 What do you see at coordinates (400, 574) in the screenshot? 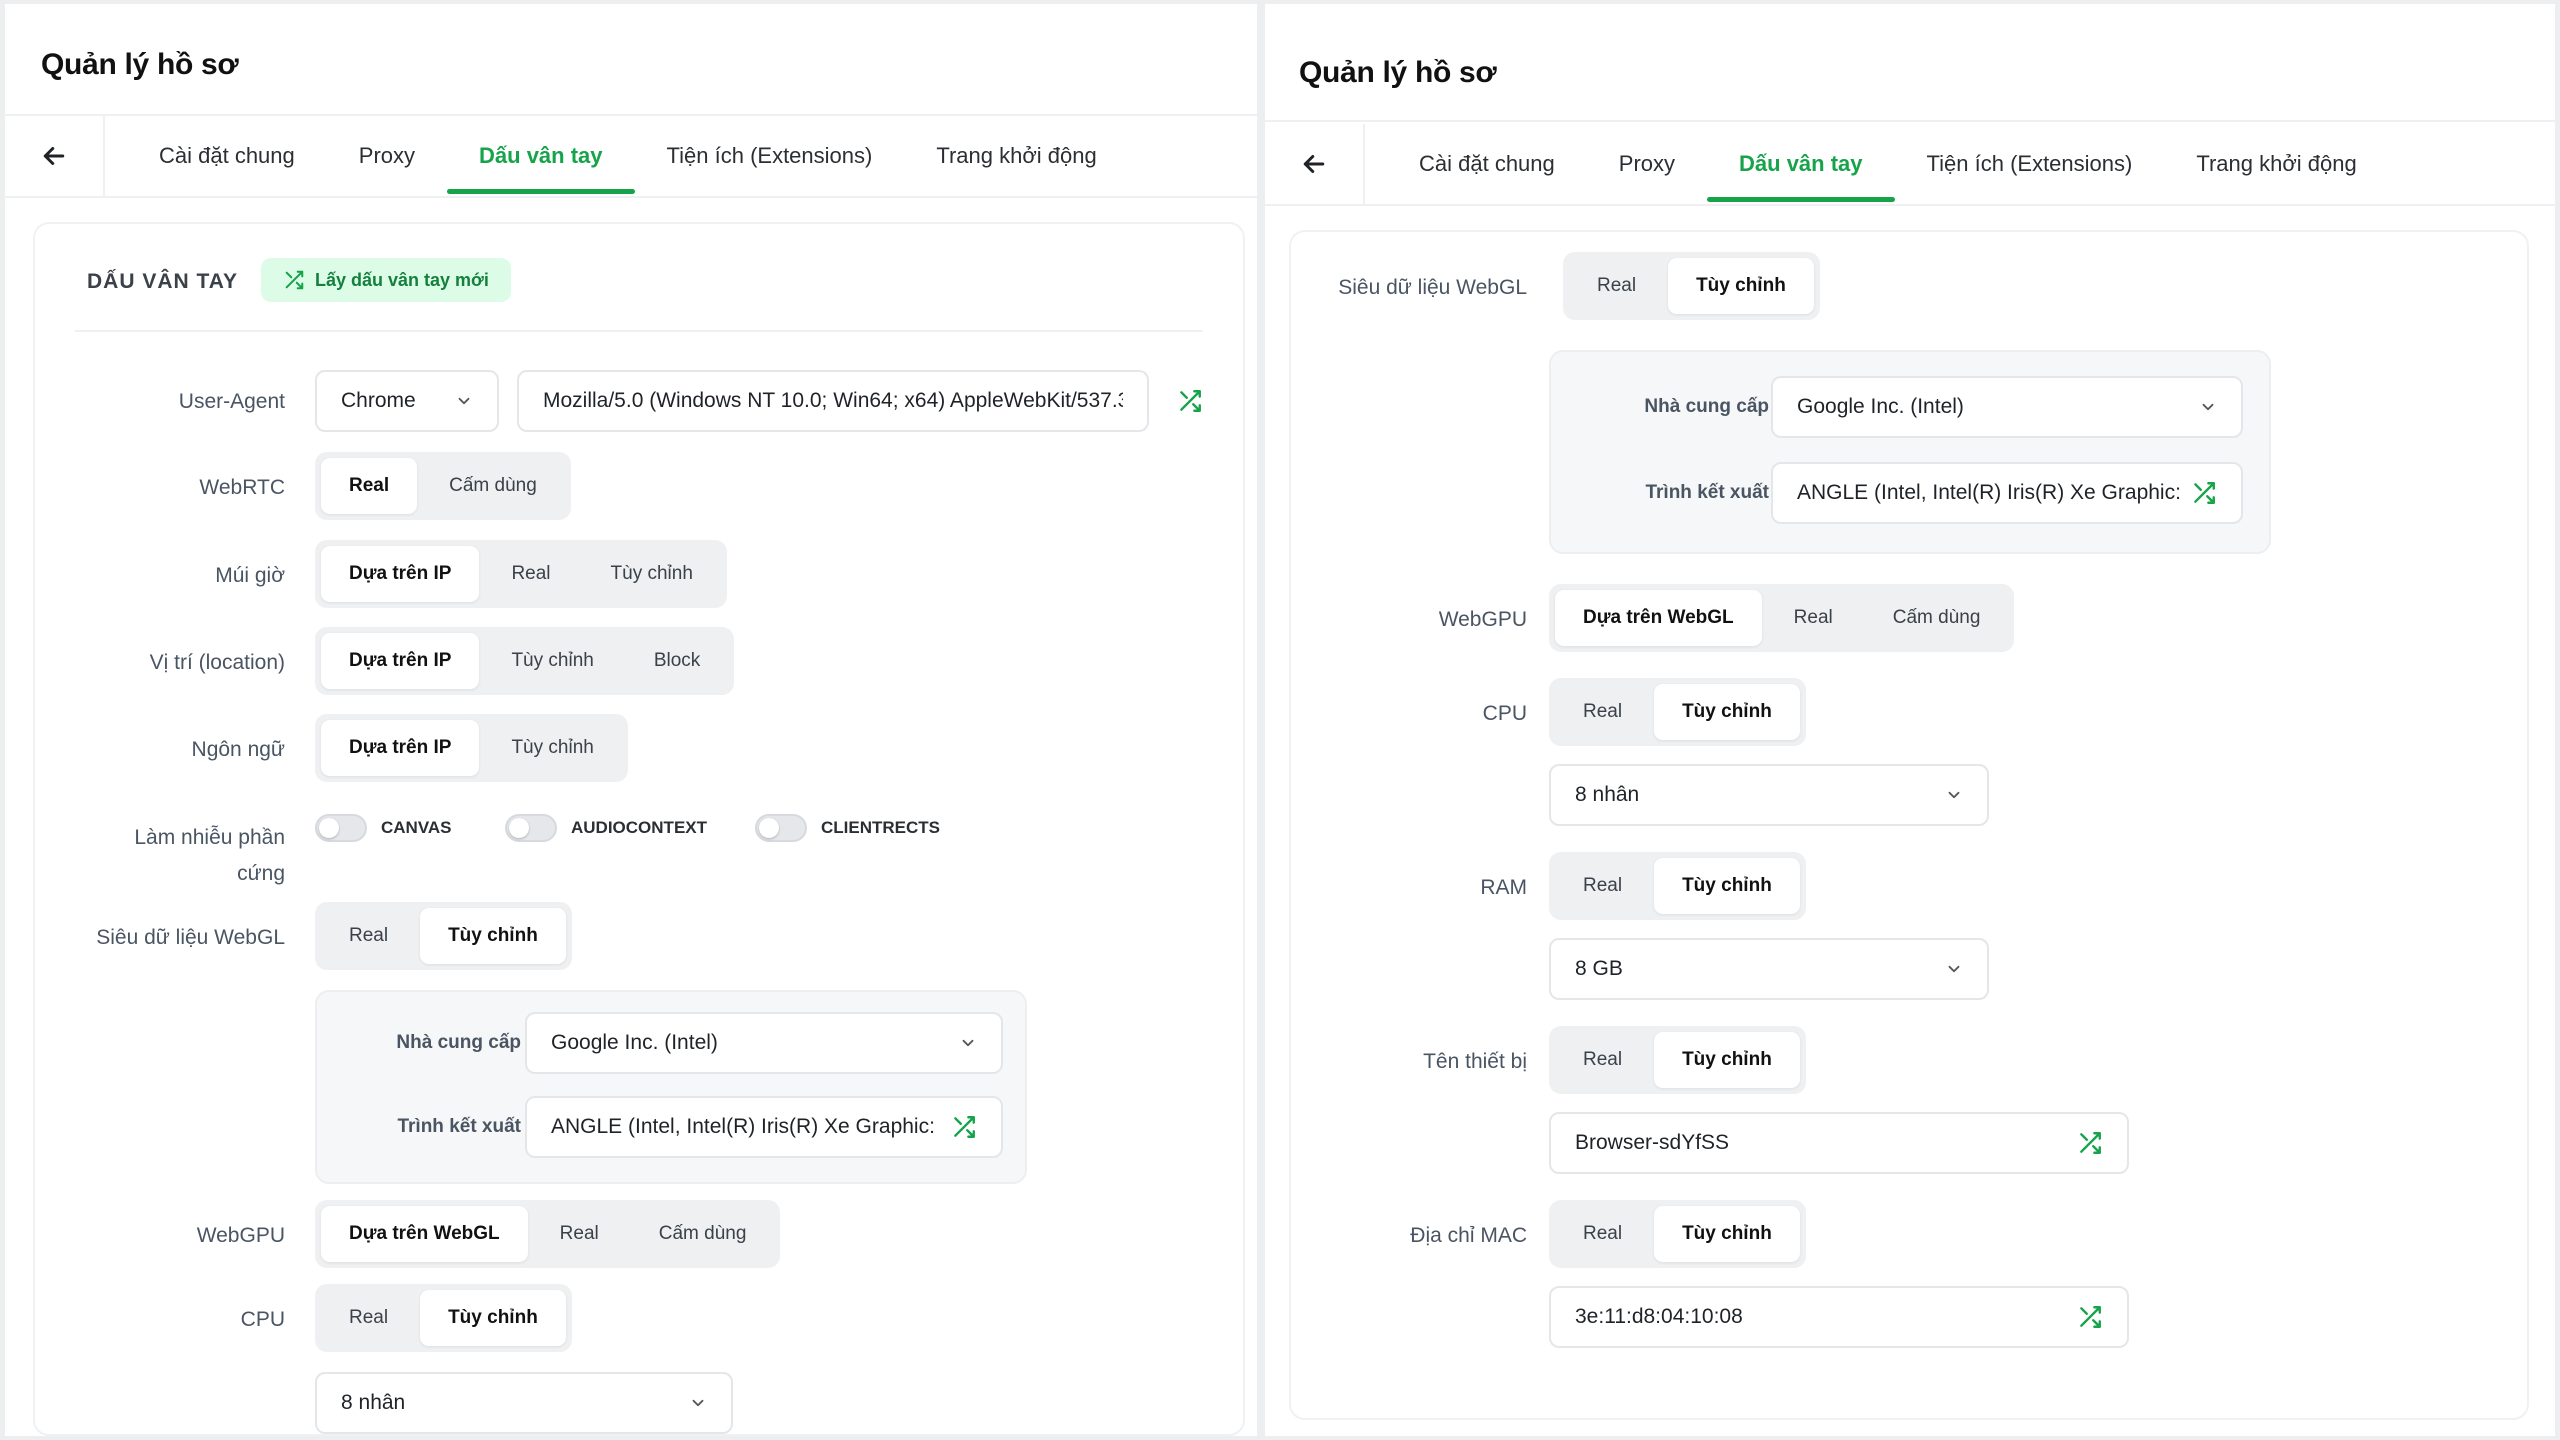
I see `timezone-option-ip: Dựa trên IP` at bounding box center [400, 574].